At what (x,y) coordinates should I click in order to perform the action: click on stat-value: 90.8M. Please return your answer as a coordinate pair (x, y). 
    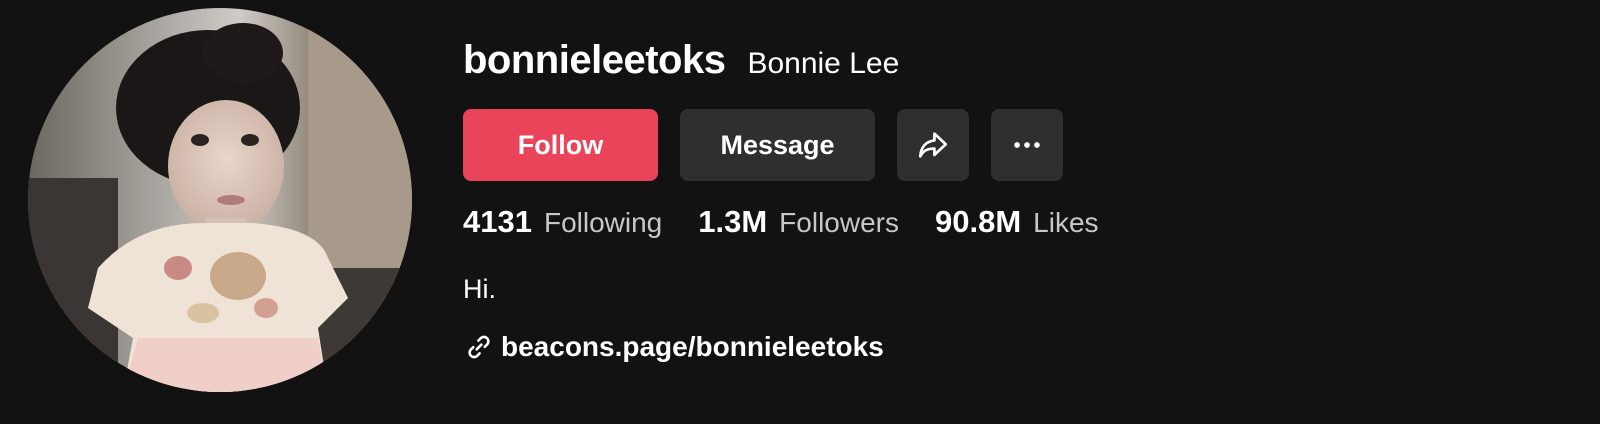
    Looking at the image, I should click on (978, 221).